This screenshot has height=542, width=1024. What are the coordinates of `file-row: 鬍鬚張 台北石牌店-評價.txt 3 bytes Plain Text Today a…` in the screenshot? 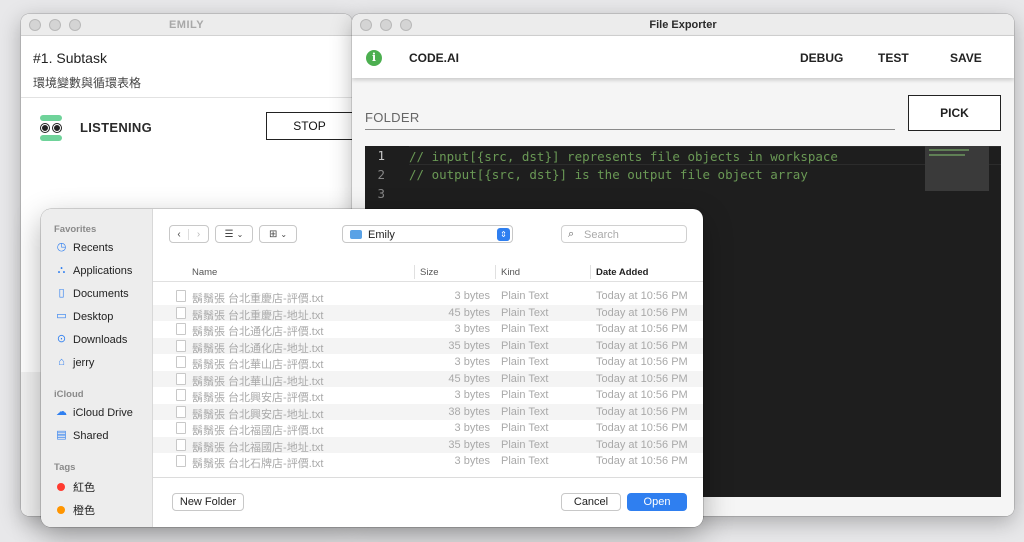 It's located at (428, 461).